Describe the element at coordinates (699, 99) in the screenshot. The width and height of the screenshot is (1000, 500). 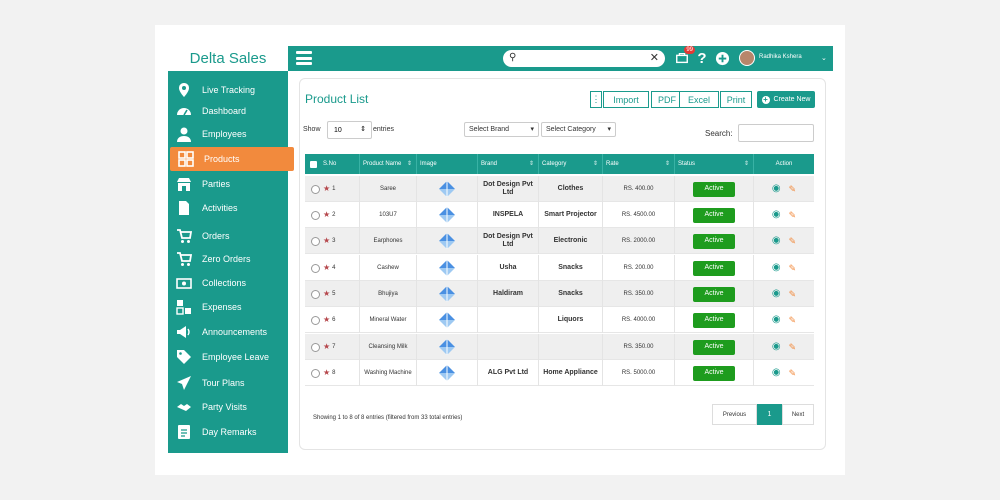
I see `excel-button: Excel` at that location.